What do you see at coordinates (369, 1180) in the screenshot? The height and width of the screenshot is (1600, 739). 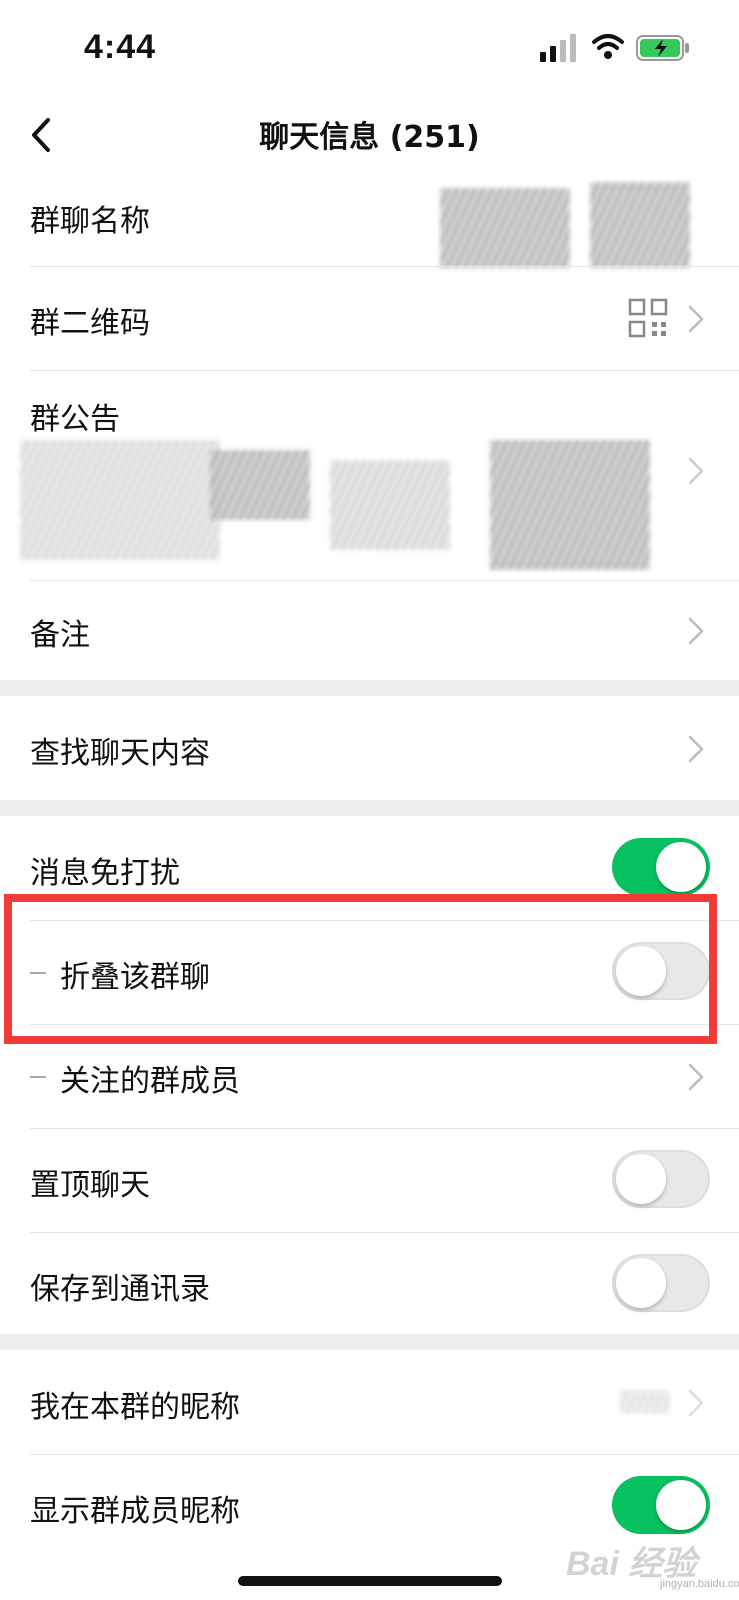 I see `pin-chat-row: 置顶聊天` at bounding box center [369, 1180].